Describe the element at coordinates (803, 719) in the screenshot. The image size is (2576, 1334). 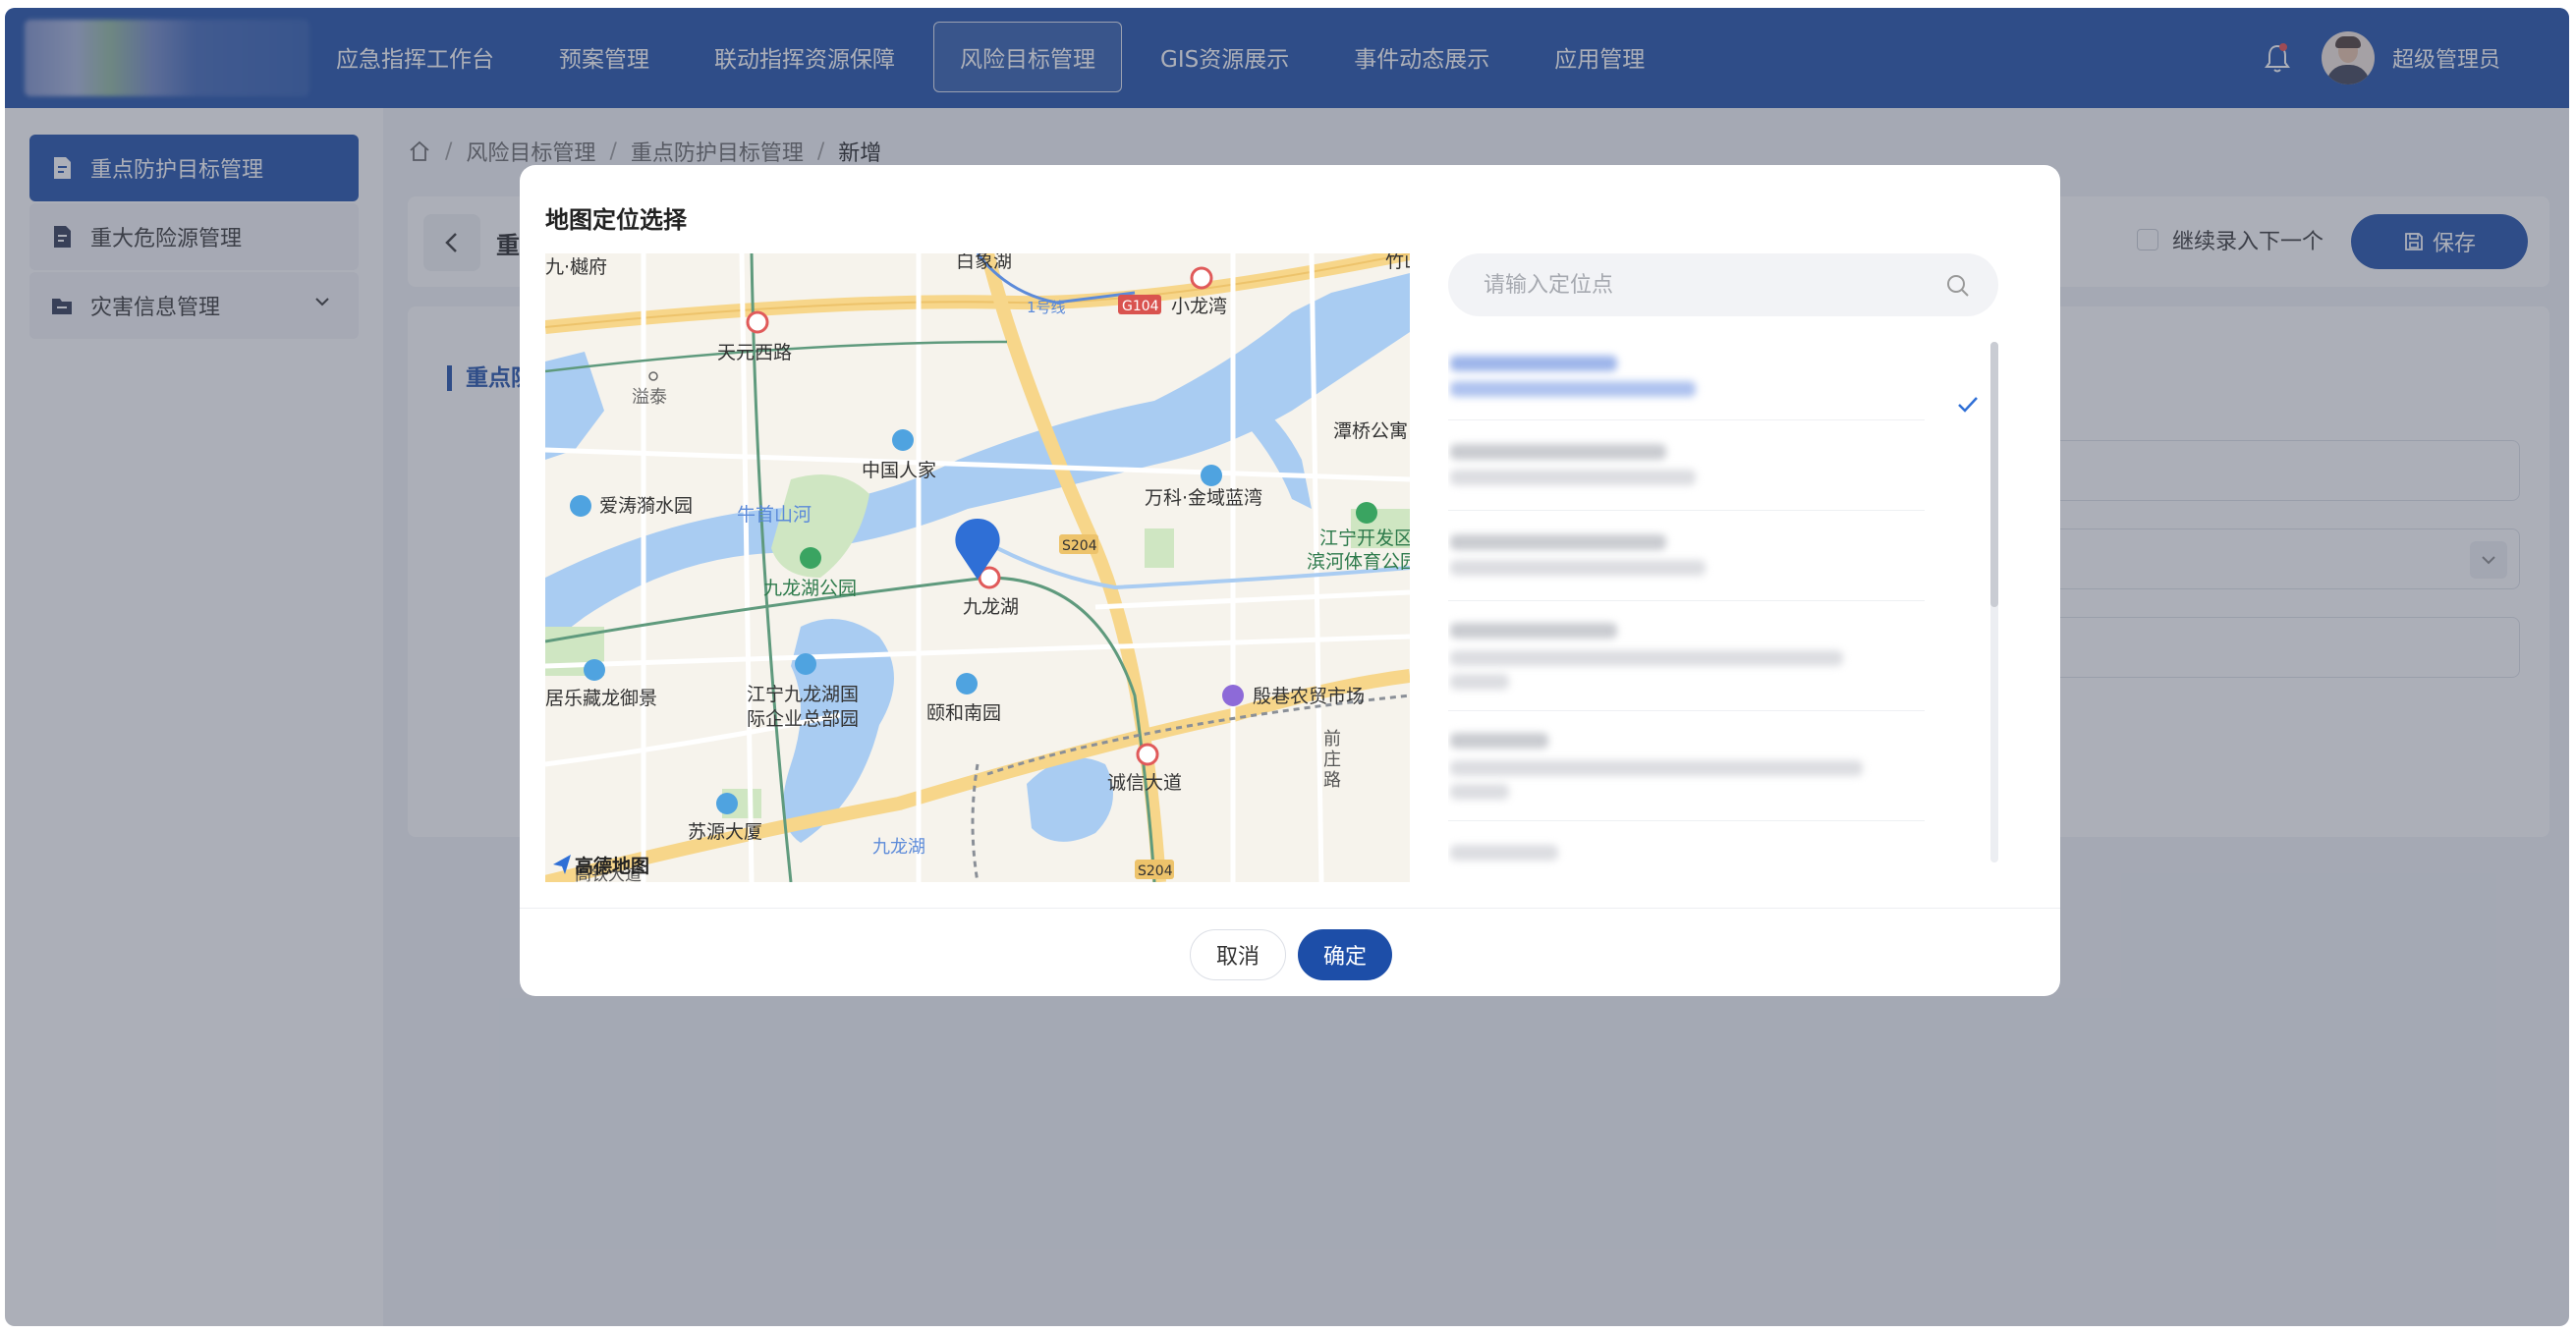
I see `map-label: 际企业总部园` at that location.